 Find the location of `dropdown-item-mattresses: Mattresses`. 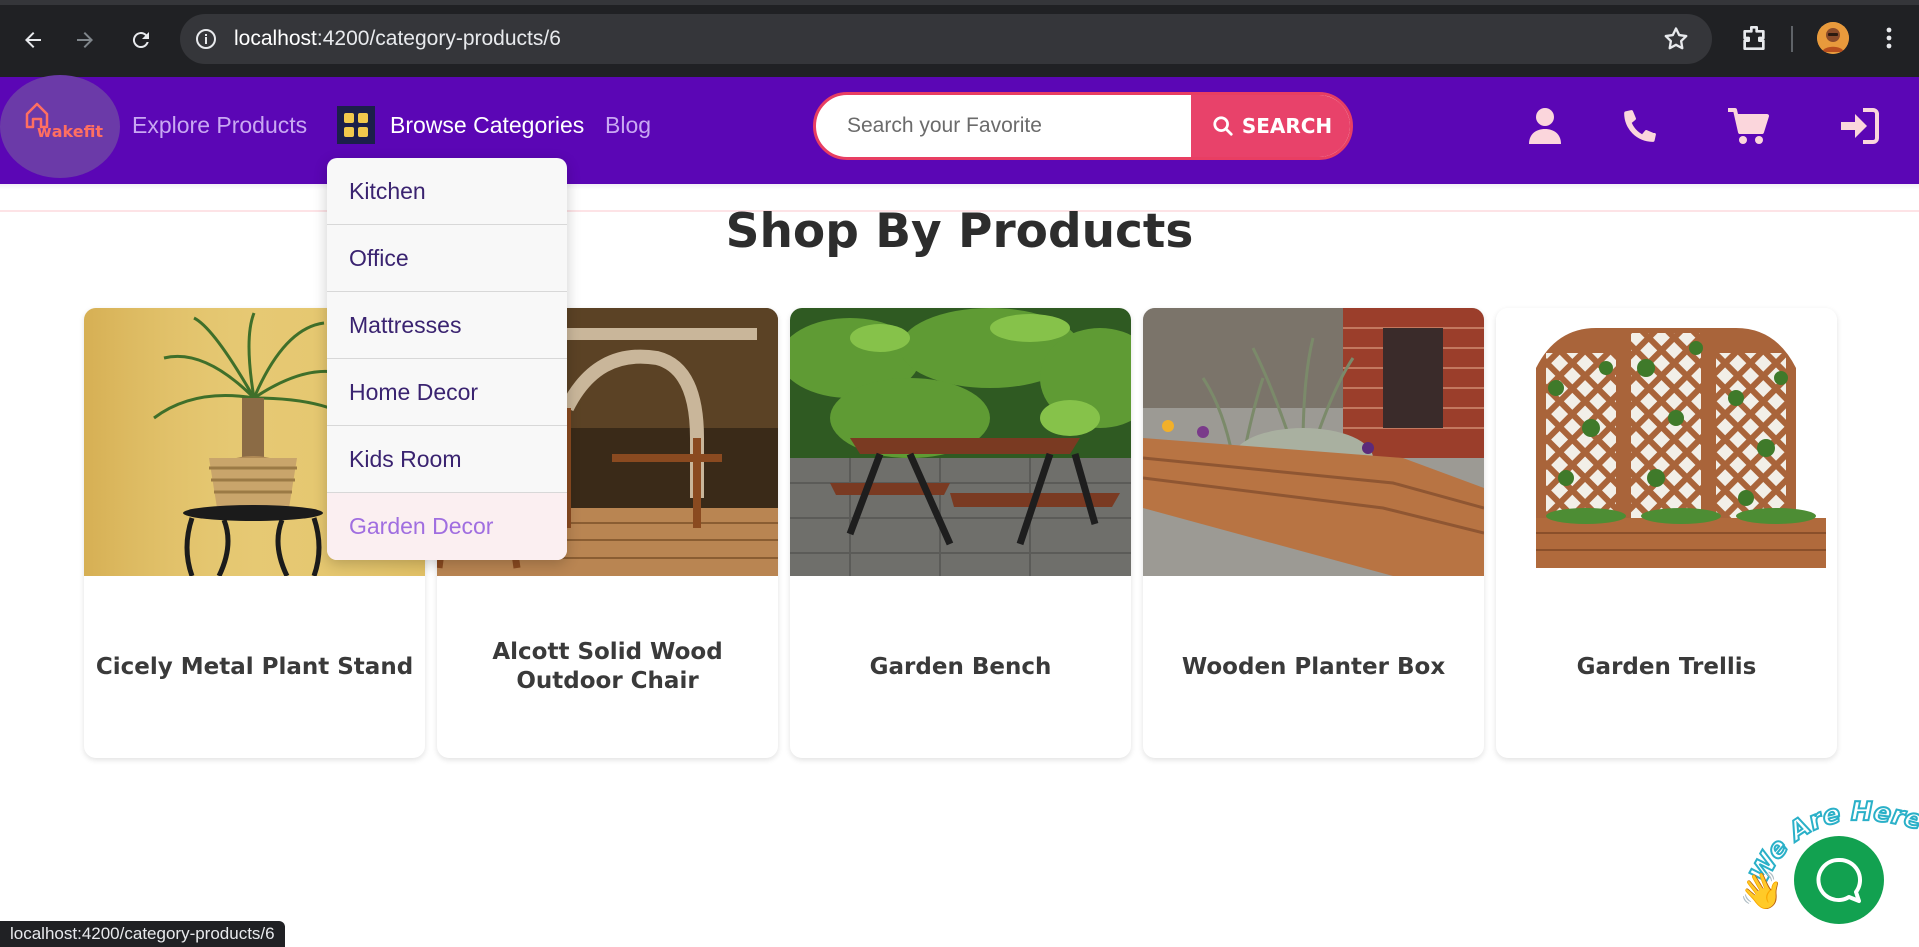

dropdown-item-mattresses: Mattresses is located at coordinates (447, 325).